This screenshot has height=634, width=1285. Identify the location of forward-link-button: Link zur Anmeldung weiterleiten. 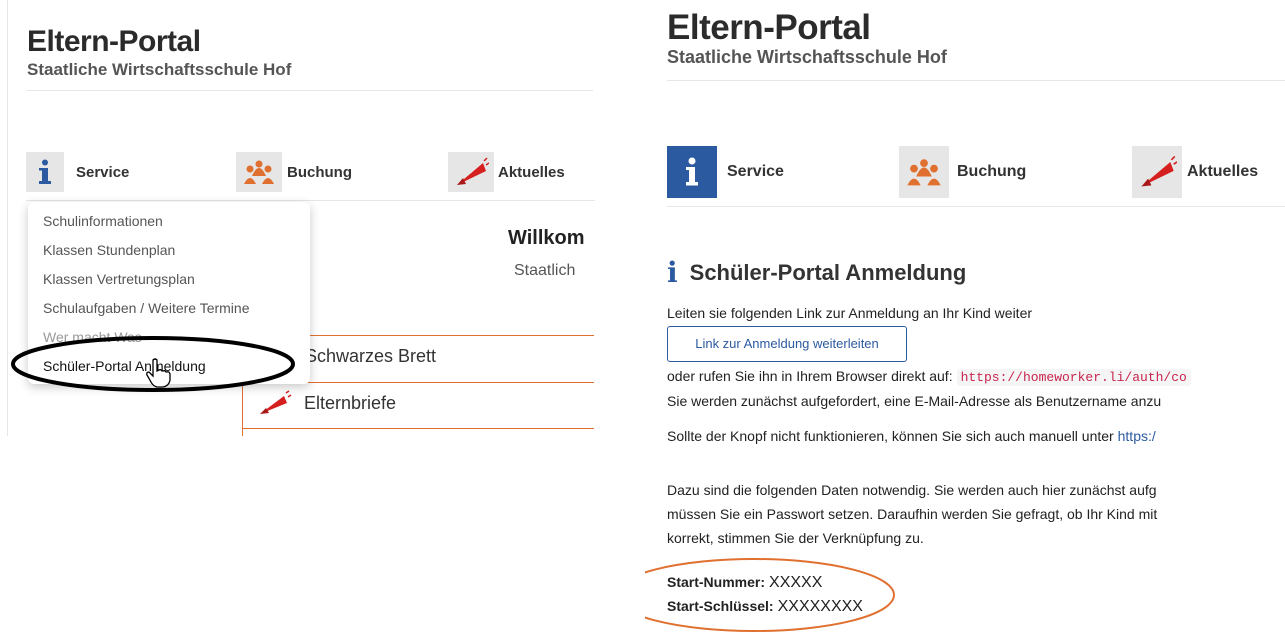
(787, 344).